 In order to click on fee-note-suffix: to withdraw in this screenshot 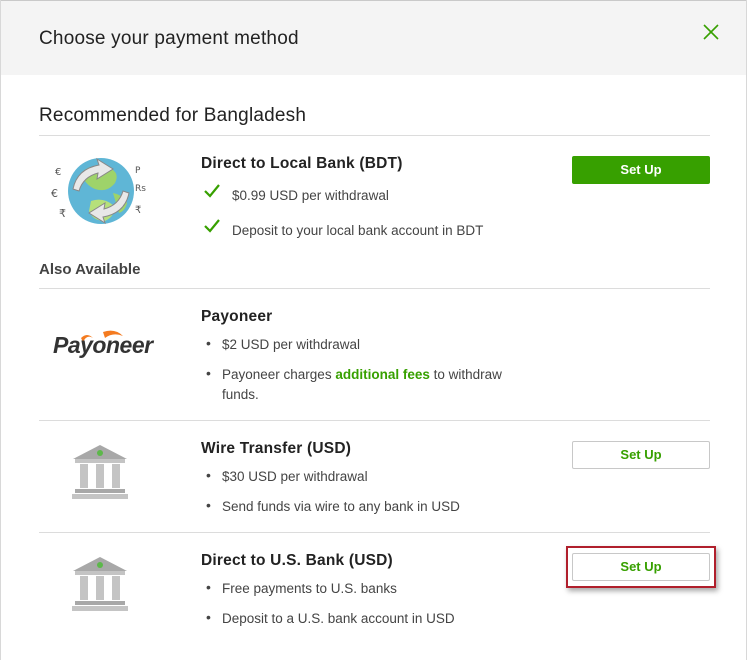, I will do `click(465, 374)`.